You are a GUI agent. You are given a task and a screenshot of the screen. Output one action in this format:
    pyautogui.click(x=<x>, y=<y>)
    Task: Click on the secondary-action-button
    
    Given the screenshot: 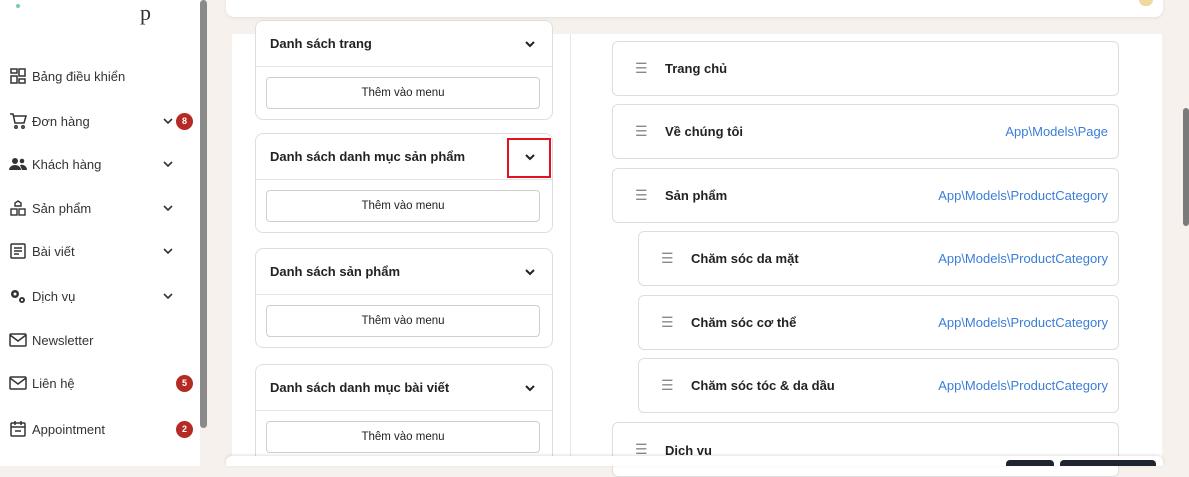 What is the action you would take?
    pyautogui.click(x=1030, y=463)
    